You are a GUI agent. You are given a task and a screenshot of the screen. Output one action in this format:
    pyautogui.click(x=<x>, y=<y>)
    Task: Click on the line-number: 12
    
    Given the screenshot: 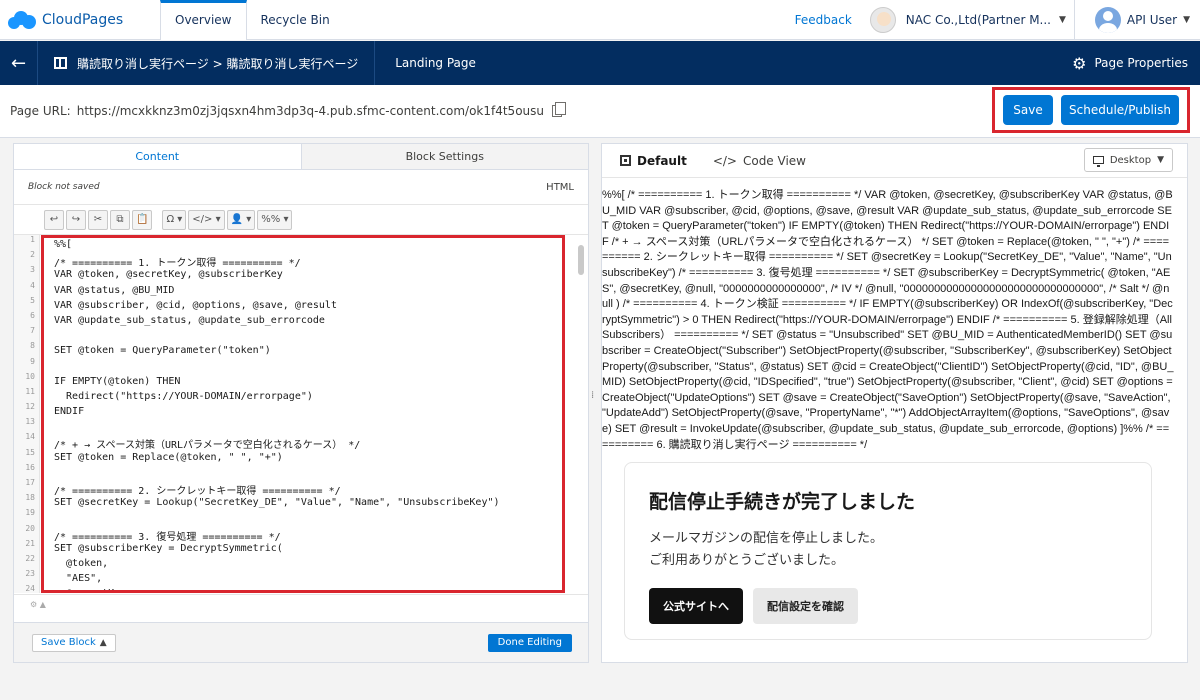 What is the action you would take?
    pyautogui.click(x=30, y=407)
    